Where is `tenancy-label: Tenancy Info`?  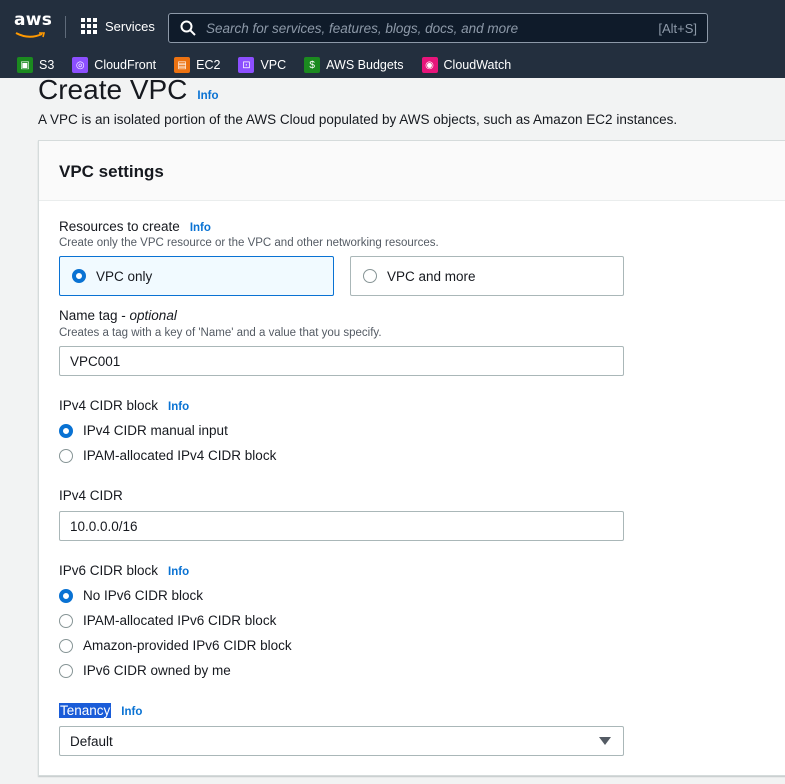
tenancy-label: Tenancy Info is located at coordinates (100, 710).